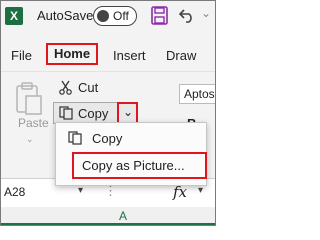  I want to click on column-header-a: A, so click(123, 216).